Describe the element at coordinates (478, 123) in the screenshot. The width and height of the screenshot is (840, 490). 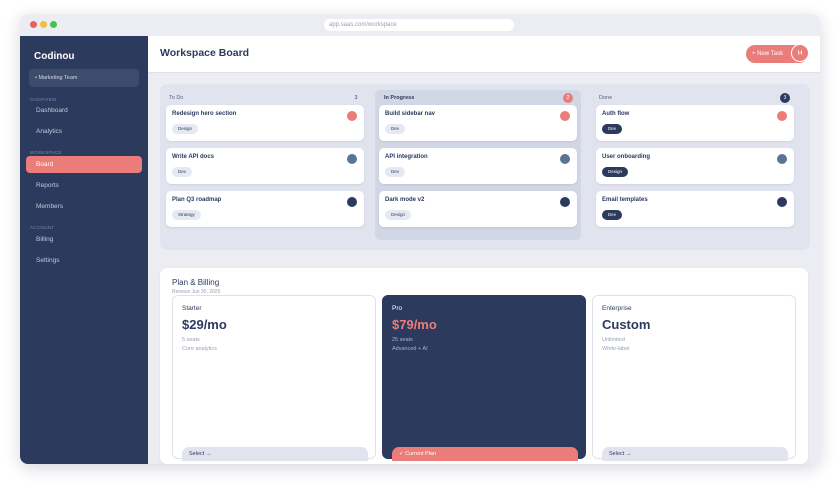
I see `task-card: Build sidebar nav Dev` at that location.